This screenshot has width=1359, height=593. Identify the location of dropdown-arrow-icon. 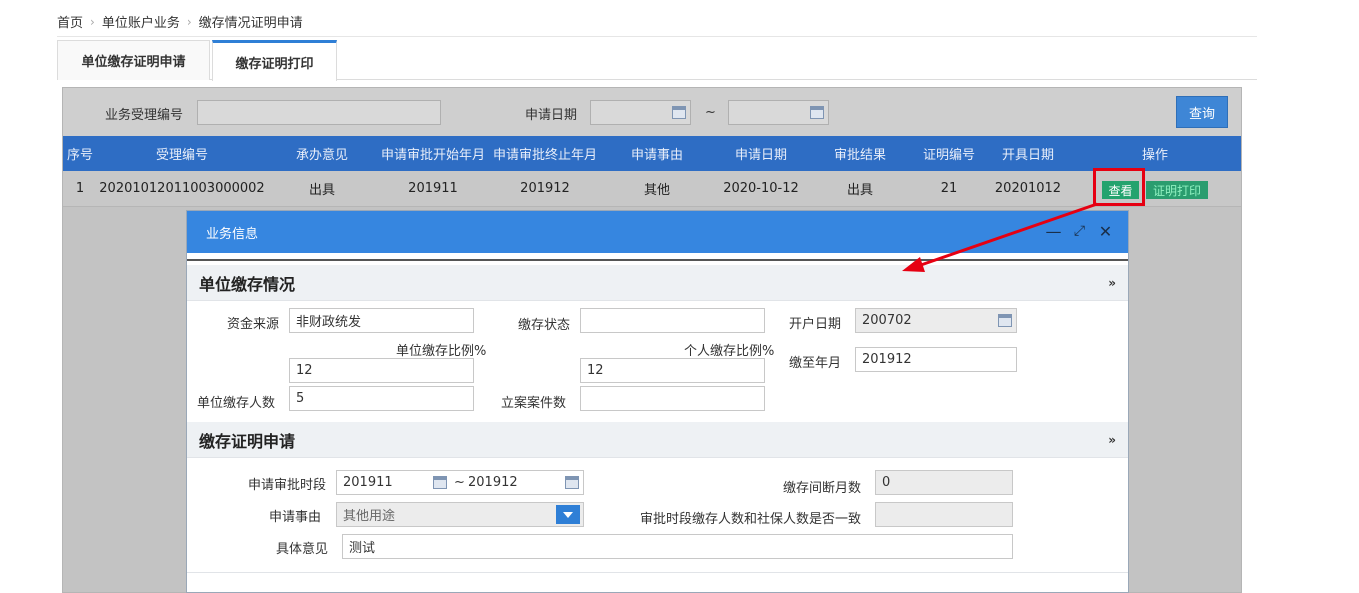
(568, 514).